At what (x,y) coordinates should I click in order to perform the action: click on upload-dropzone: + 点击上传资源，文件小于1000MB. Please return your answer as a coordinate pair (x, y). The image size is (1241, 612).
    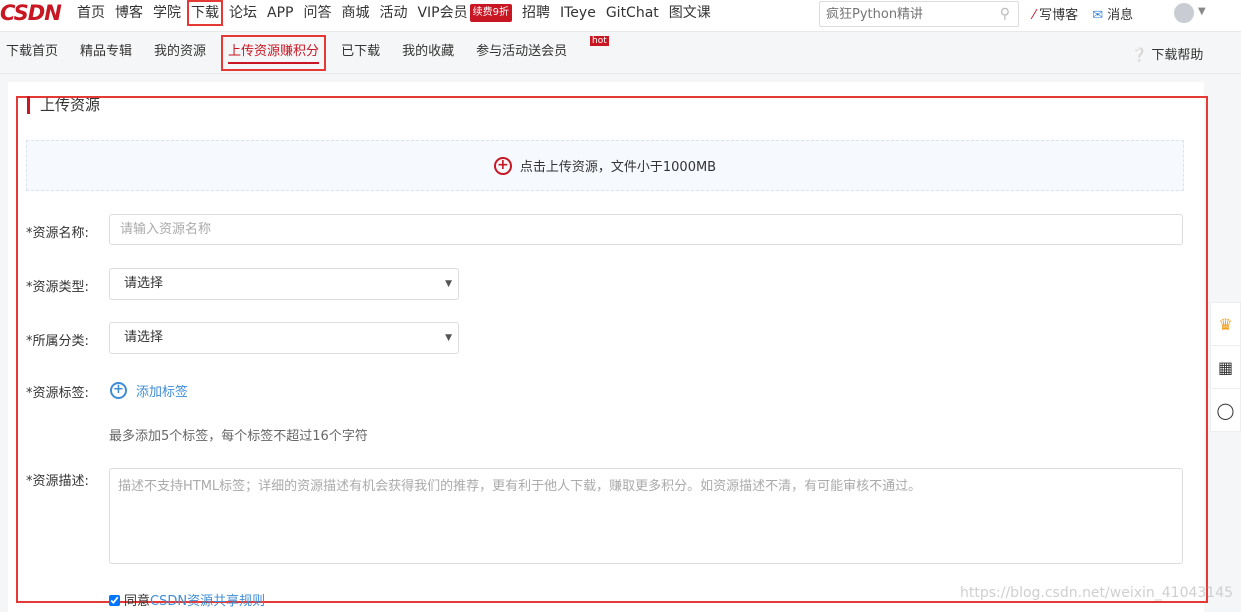
    Looking at the image, I should click on (605, 165).